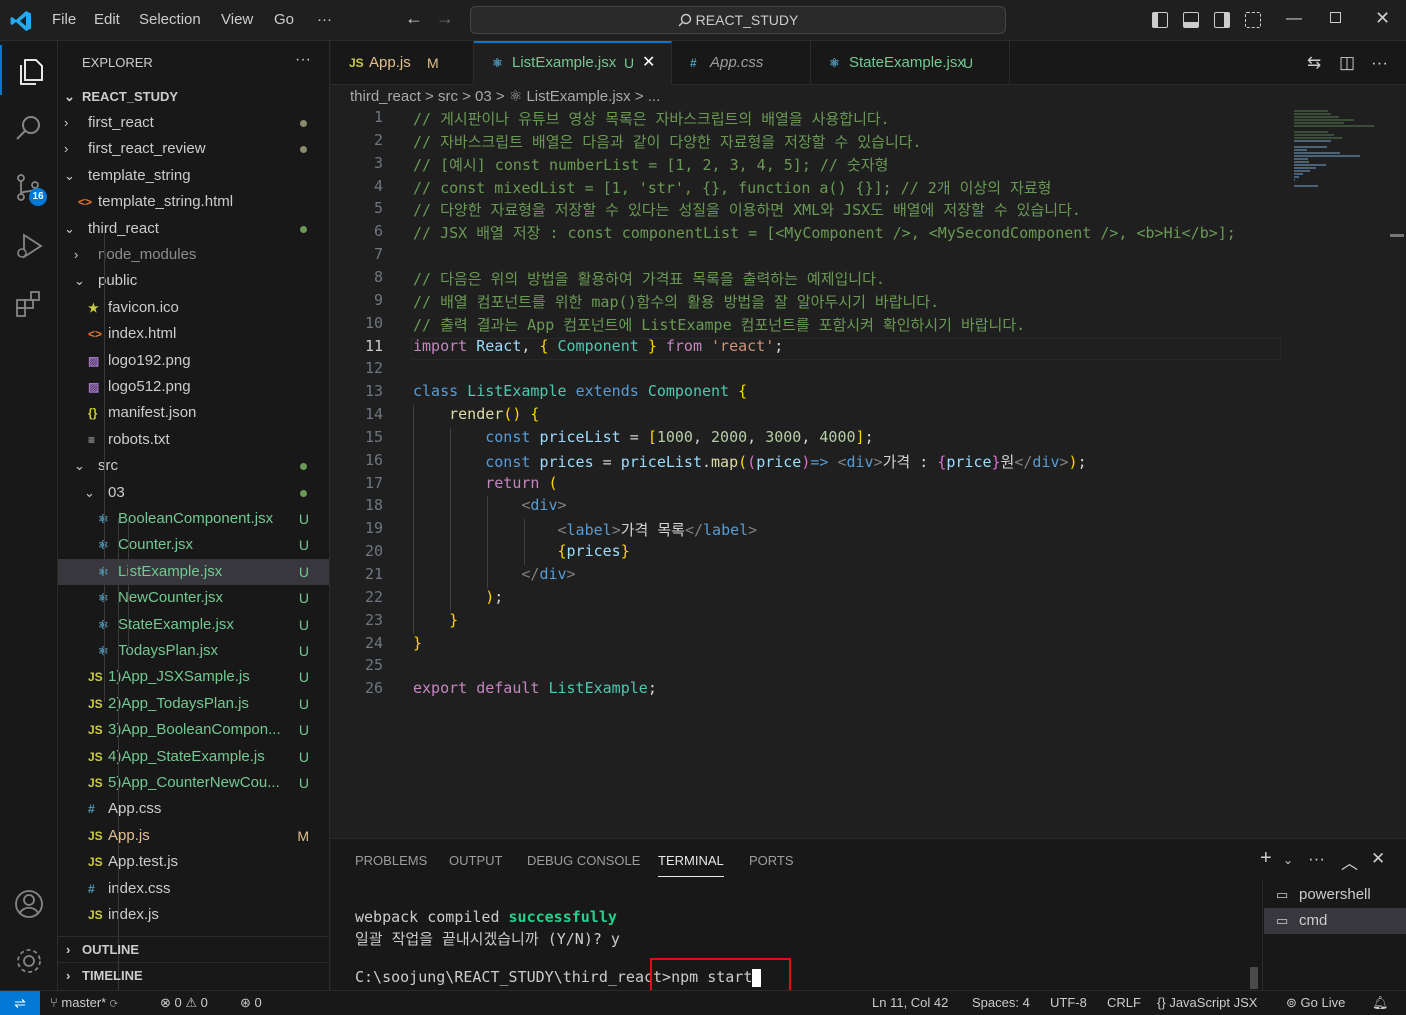 This screenshot has width=1406, height=1015. Describe the element at coordinates (1191, 20) in the screenshot. I see `toggle-panel-icon` at that location.